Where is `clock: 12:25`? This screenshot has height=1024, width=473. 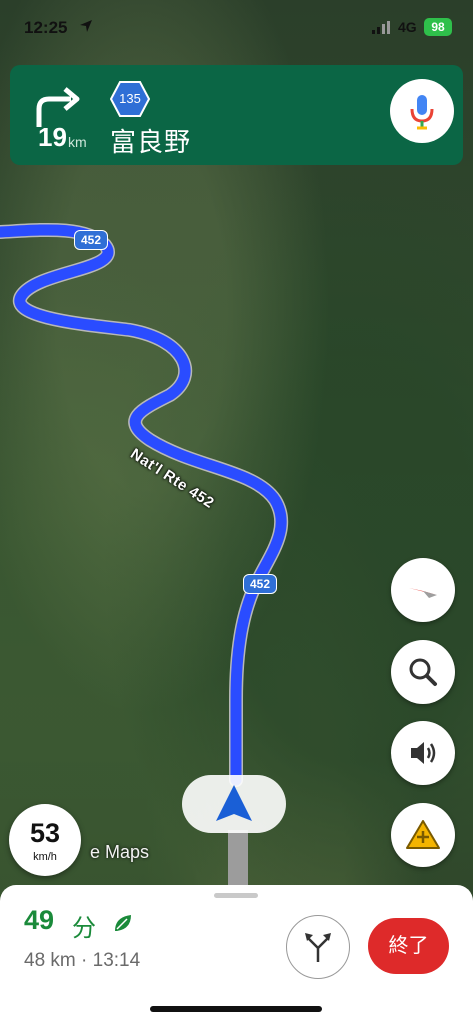
clock: 12:25 is located at coordinates (46, 27).